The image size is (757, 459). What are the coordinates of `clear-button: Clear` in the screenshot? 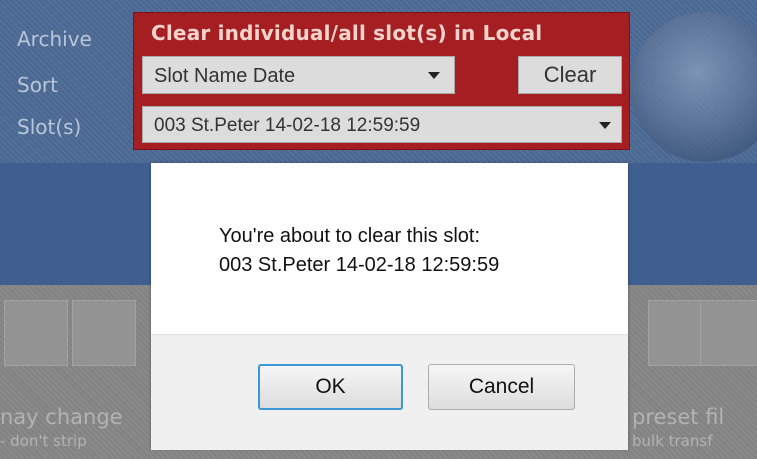 It's located at (570, 75).